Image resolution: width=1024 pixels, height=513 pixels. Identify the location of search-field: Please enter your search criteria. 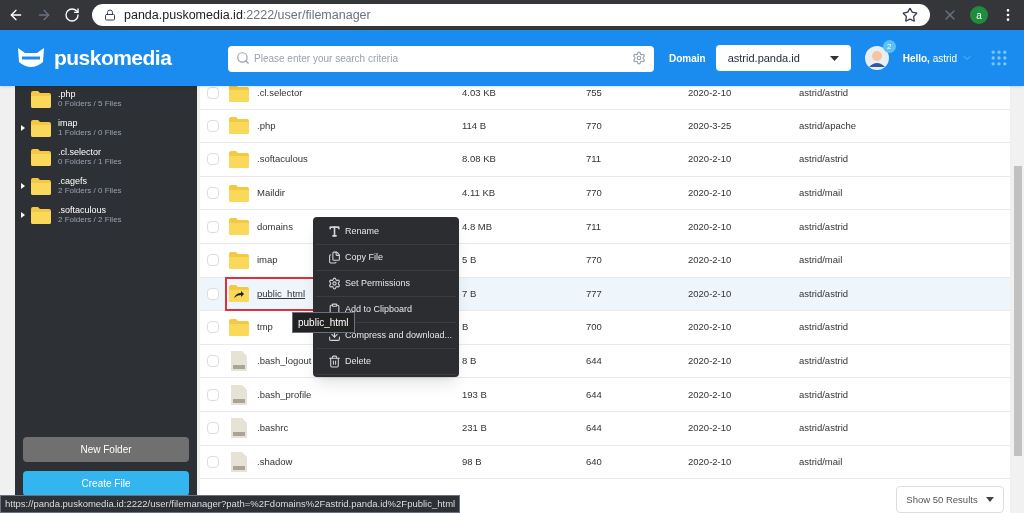
(441, 58).